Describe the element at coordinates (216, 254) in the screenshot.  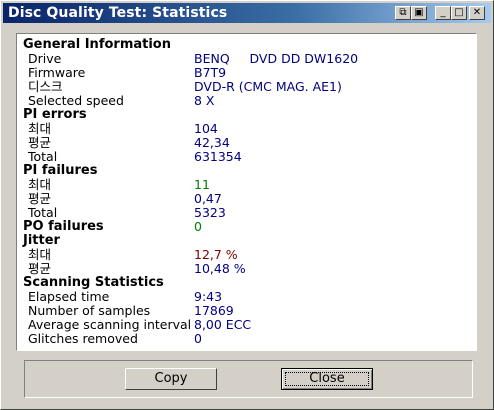
I see `jitter-max-value: 12,7 %` at that location.